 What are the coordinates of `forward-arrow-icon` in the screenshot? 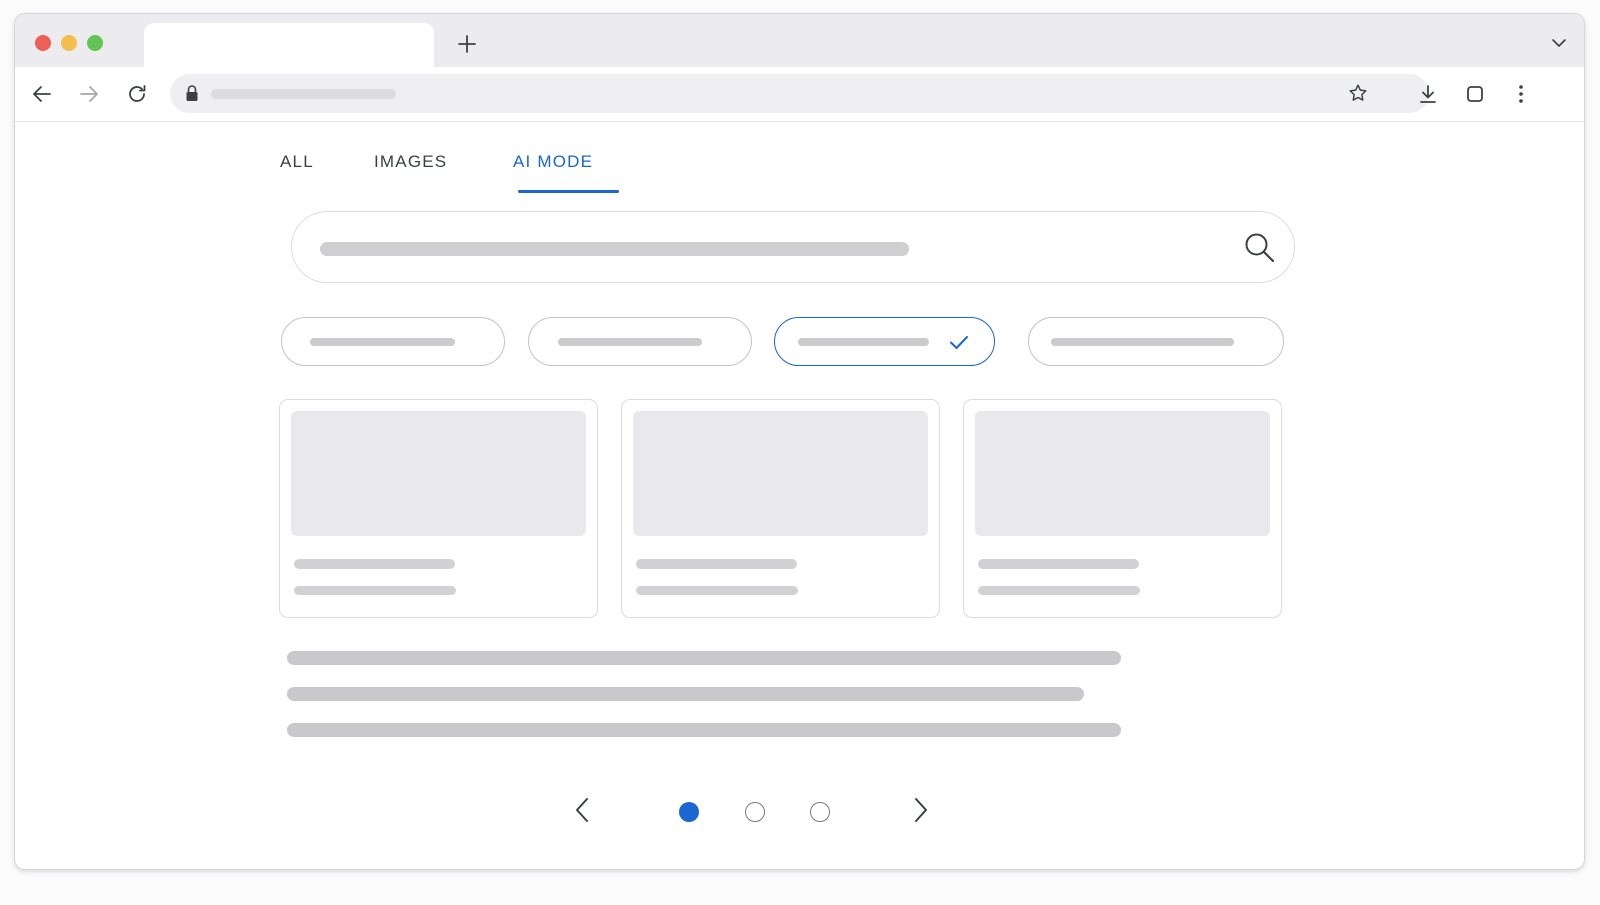 It's located at (89, 94).